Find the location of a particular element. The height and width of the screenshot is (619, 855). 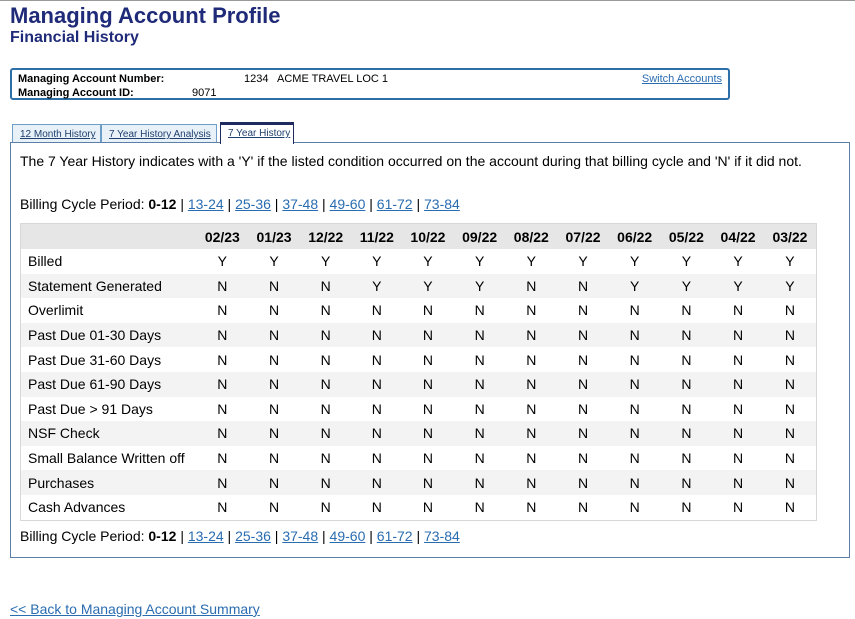

row-label: NSF Check is located at coordinates (108, 433).